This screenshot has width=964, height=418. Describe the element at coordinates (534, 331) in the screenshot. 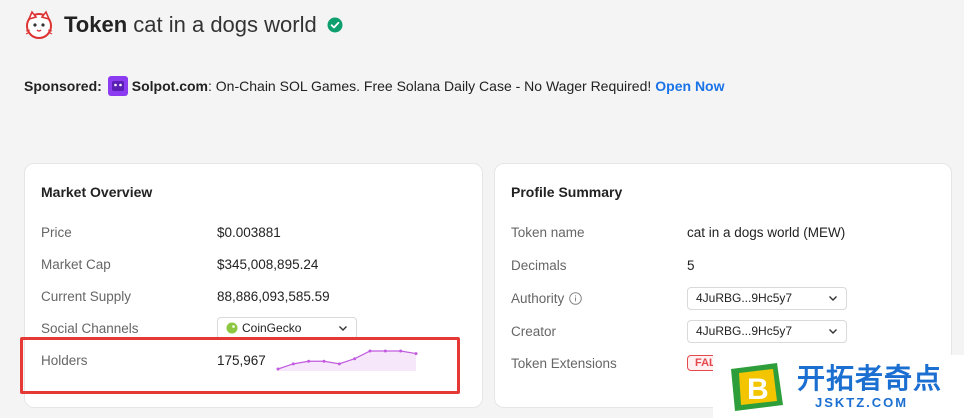

I see `creator-label: Creator` at that location.